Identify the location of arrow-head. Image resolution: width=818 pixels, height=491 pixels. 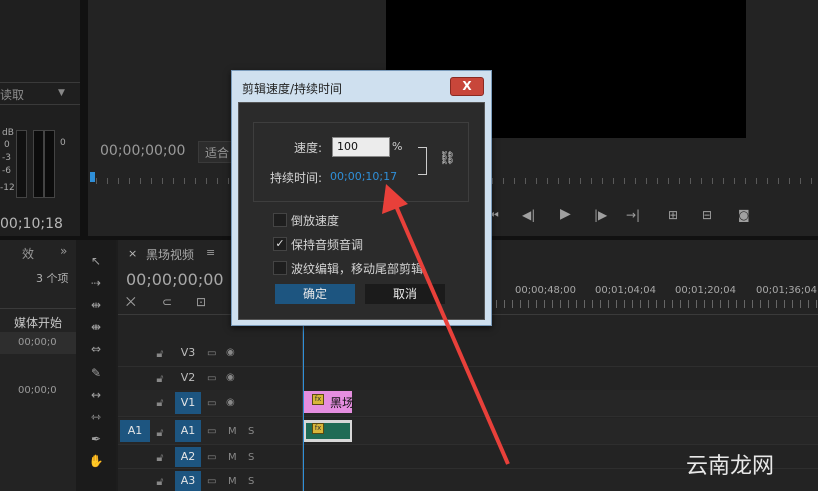
(395, 199).